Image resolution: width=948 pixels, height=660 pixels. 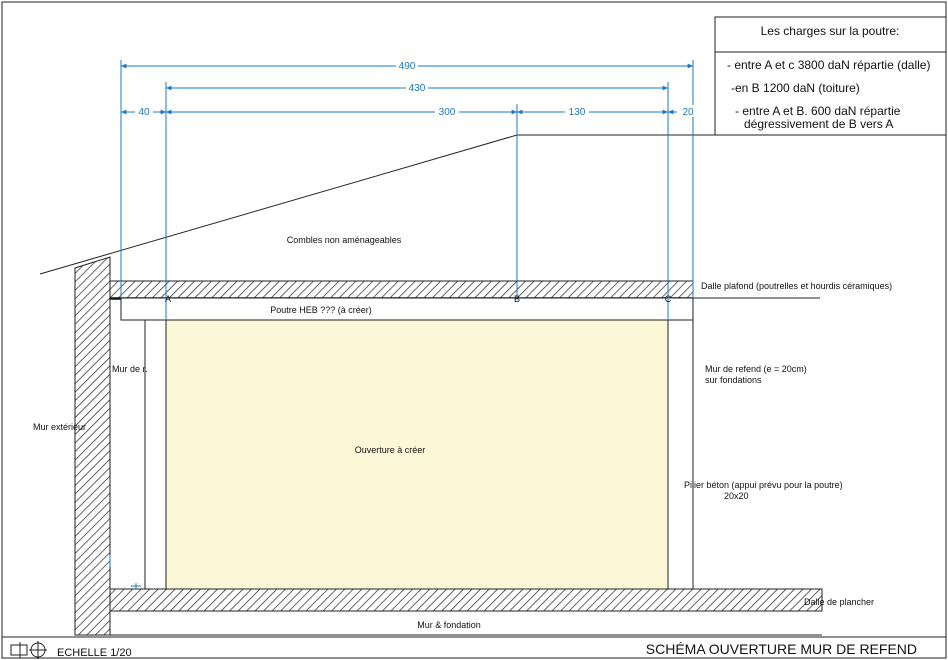 I want to click on pillar-size-label: 20x20, so click(x=736, y=496).